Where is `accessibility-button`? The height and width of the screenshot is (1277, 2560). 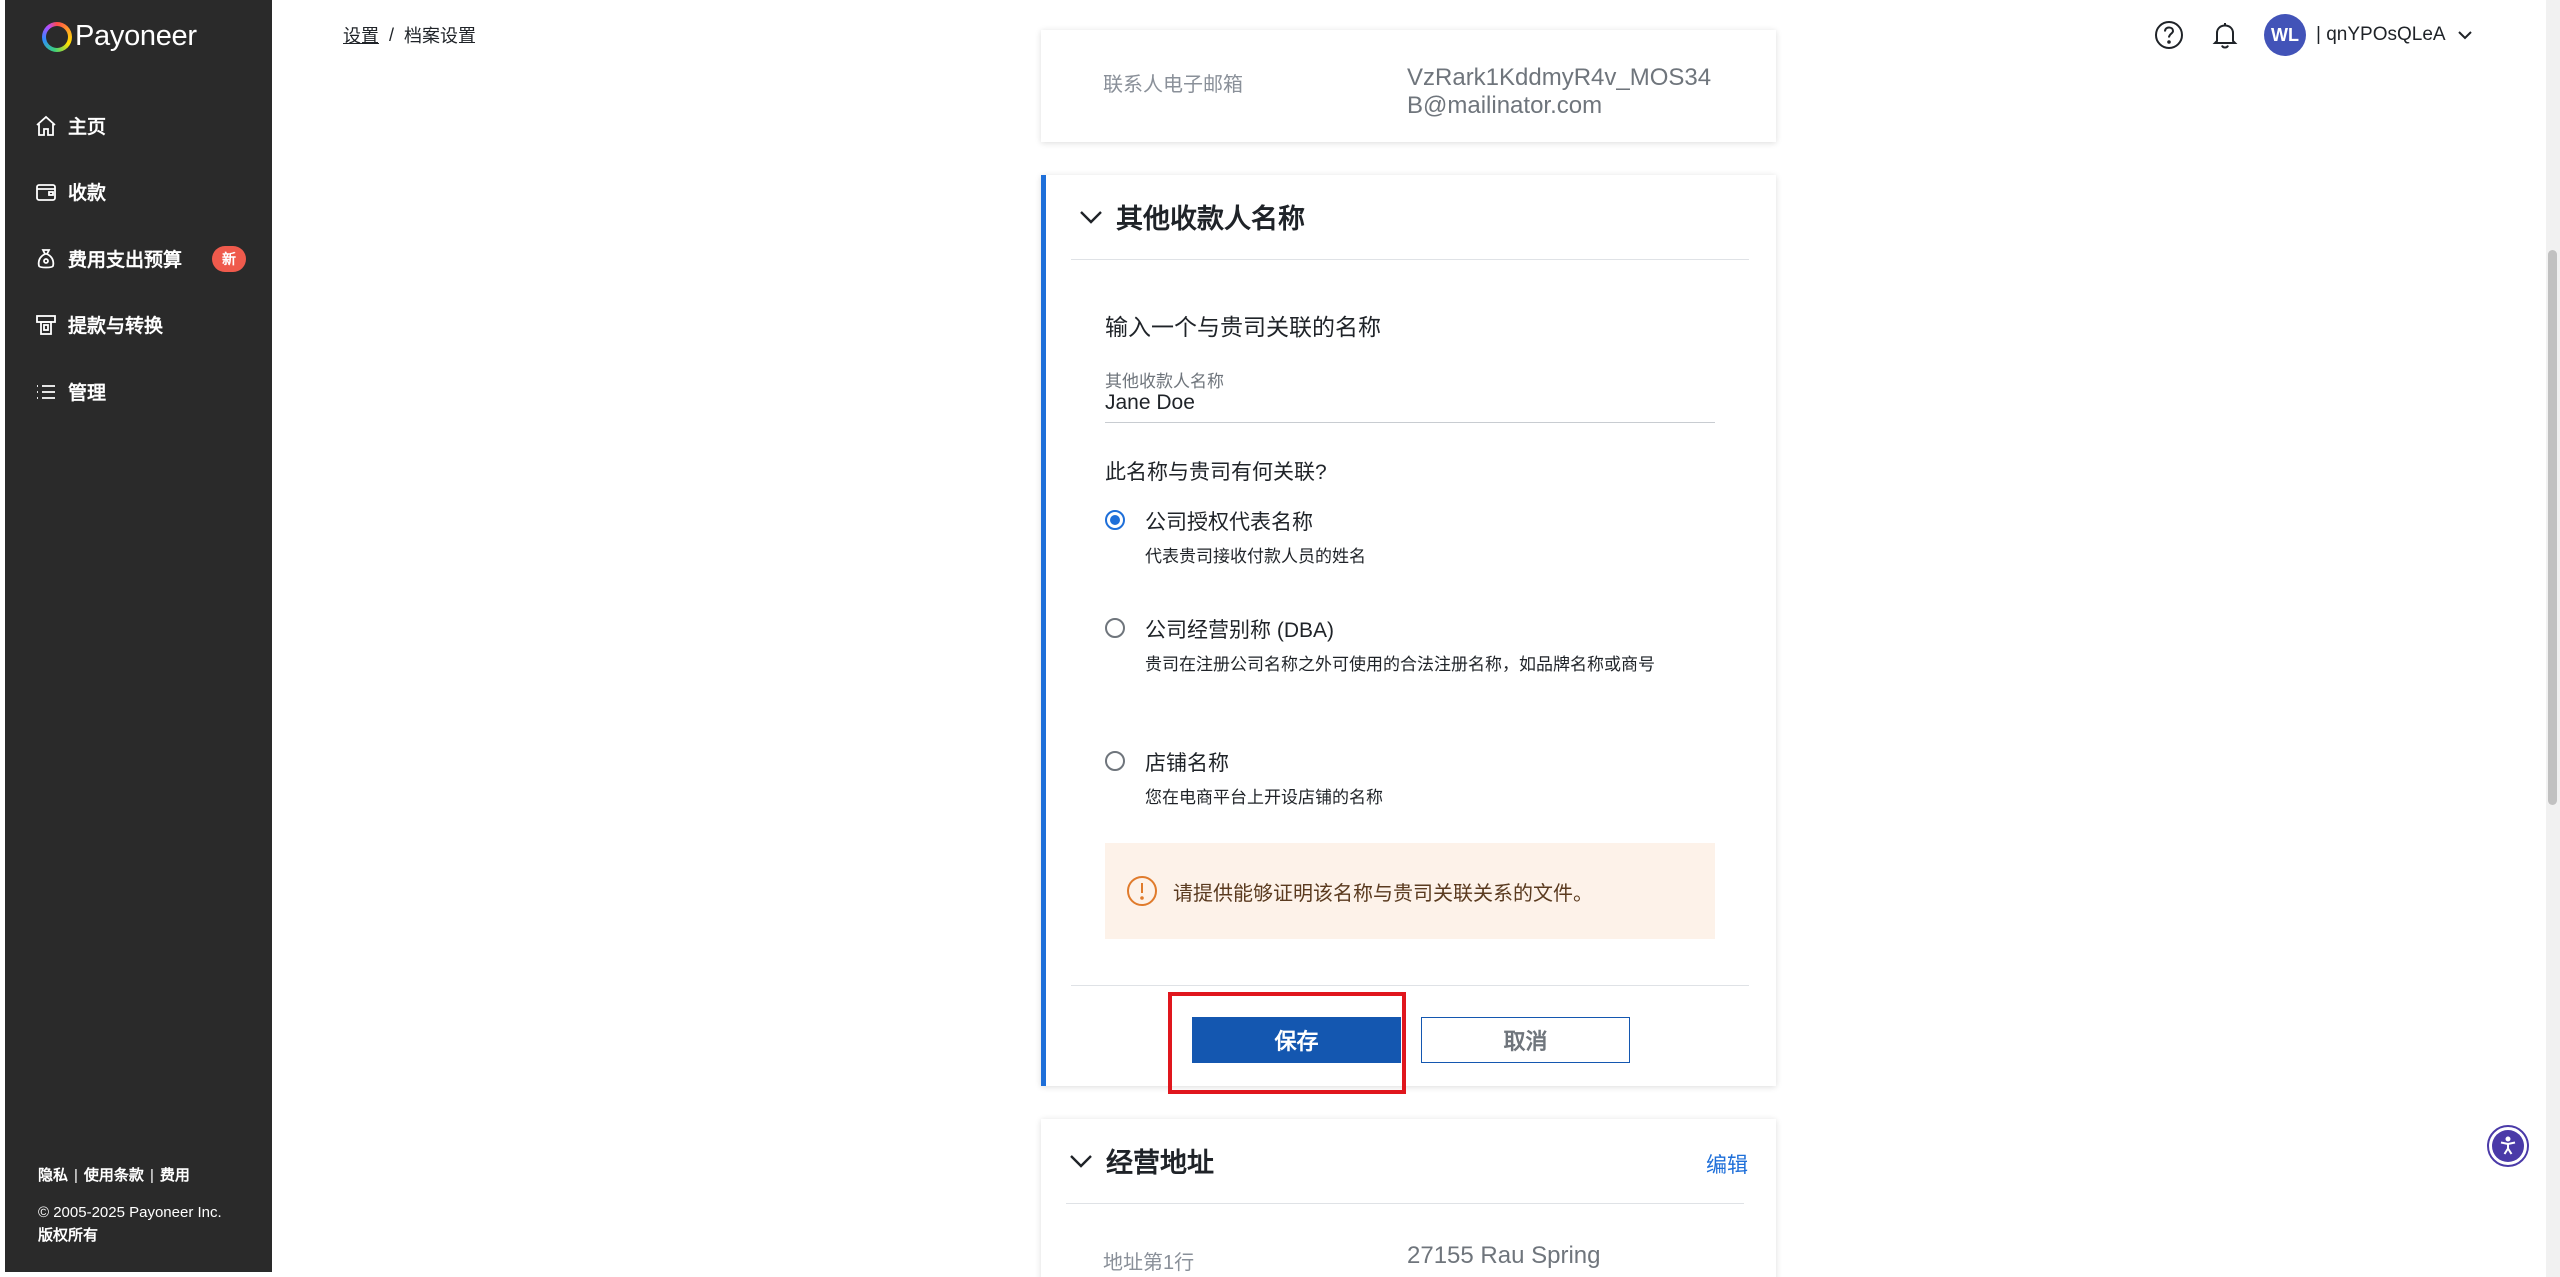 accessibility-button is located at coordinates (2508, 1146).